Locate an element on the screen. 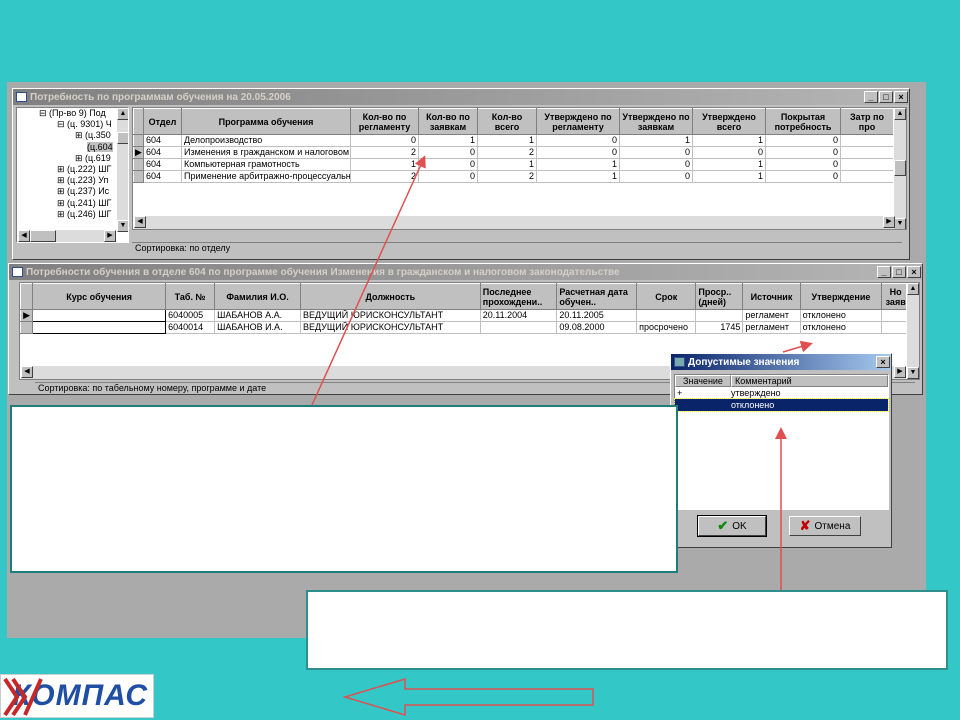  arrow-to-approval-column is located at coordinates (797, 346).